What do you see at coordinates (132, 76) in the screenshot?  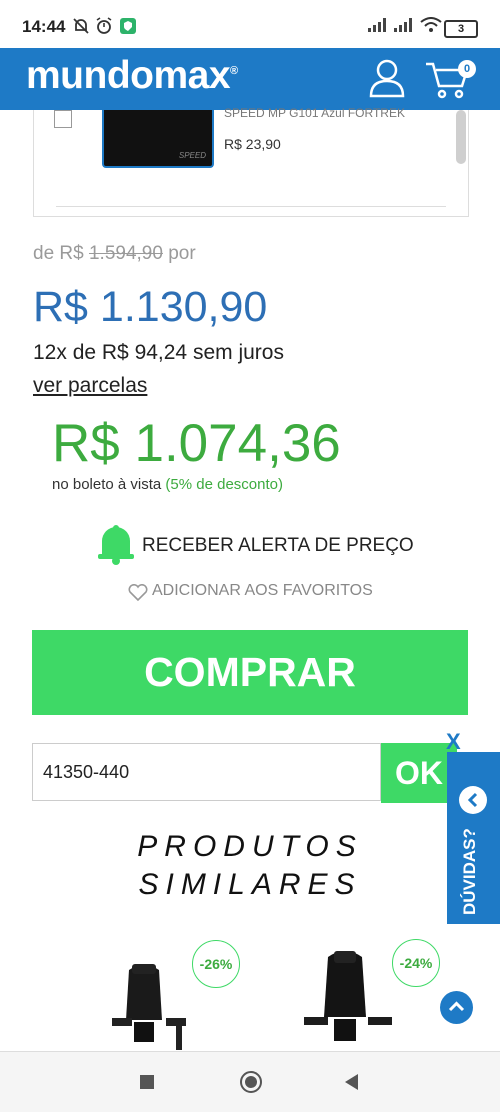 I see `brand-logo: mundomax®` at bounding box center [132, 76].